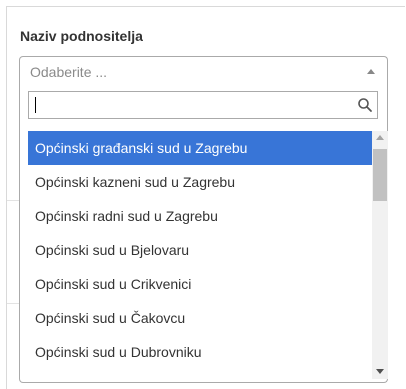  What do you see at coordinates (200, 352) in the screenshot?
I see `option-item: Općinski sud u Dubrovniku` at bounding box center [200, 352].